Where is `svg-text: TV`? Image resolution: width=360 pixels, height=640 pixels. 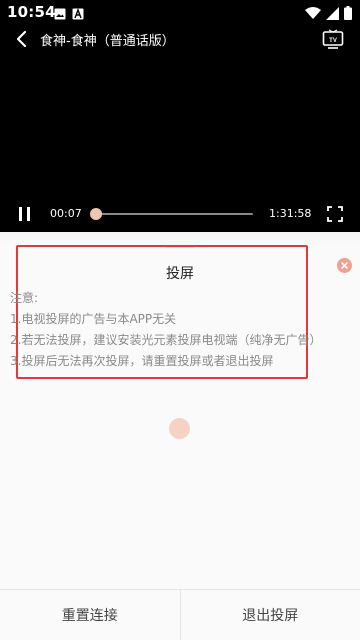 svg-text: TV is located at coordinates (333, 41).